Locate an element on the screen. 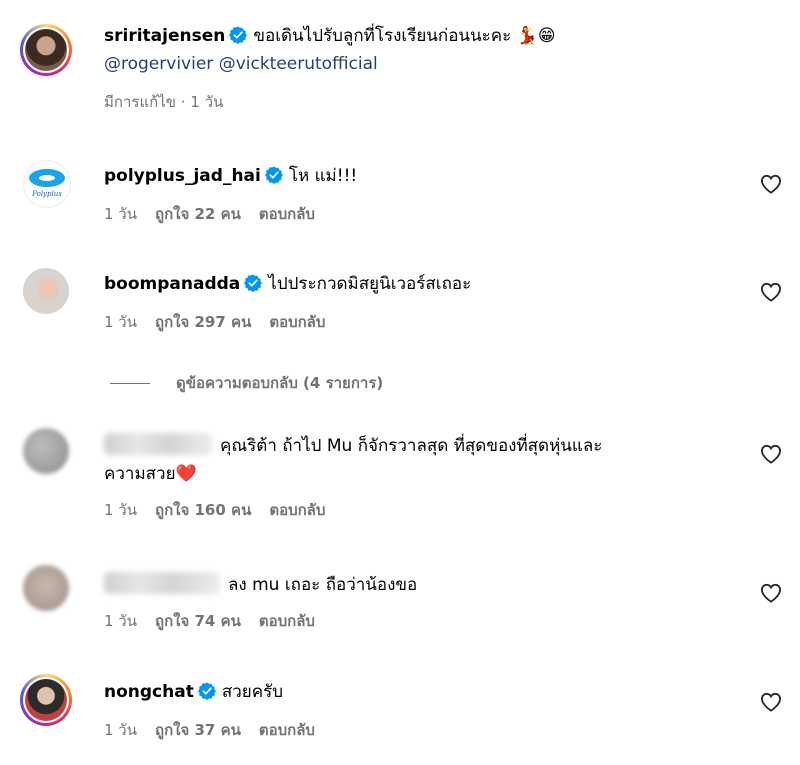 The height and width of the screenshot is (765, 800). comment-likes: ถูกใจ 74 คน is located at coordinates (198, 621).